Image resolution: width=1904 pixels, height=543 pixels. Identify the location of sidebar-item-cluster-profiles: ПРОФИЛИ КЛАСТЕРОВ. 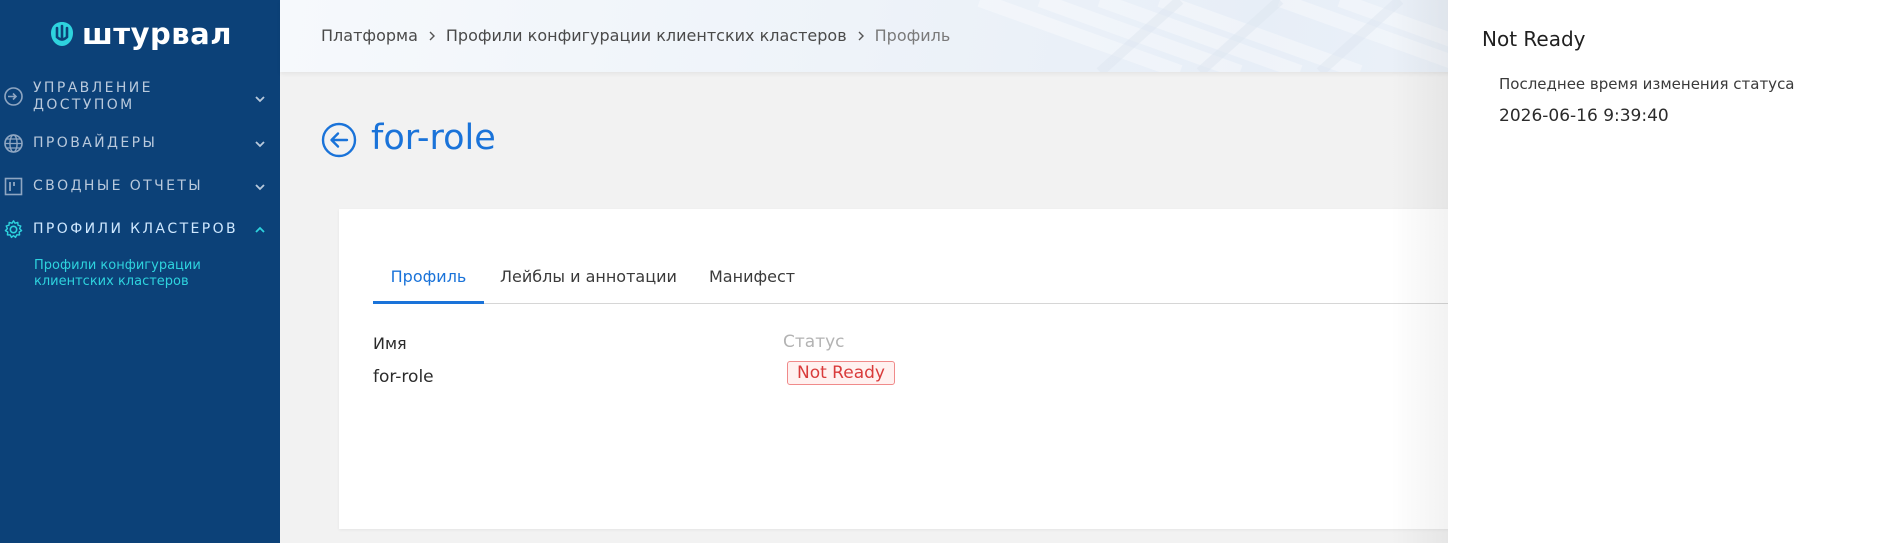
(140, 230).